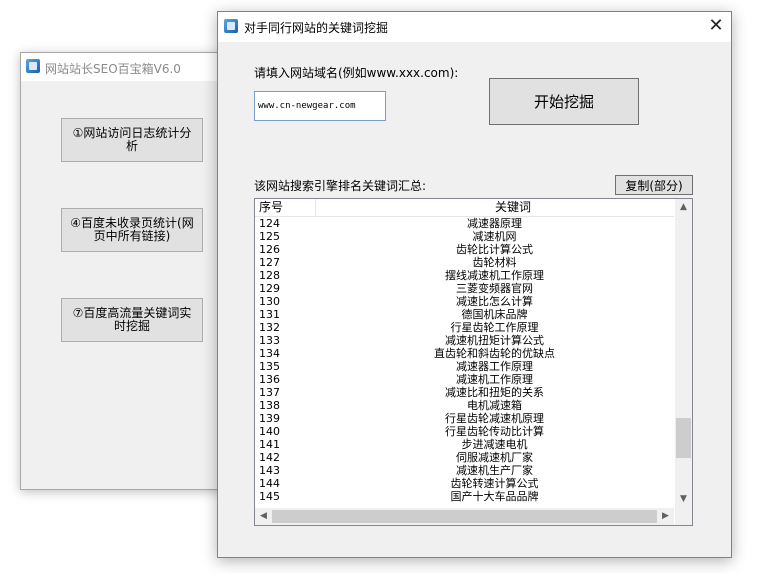 The image size is (781, 573). Describe the element at coordinates (494, 353) in the screenshot. I see `row-keyword: 直齿轮和斜齿轮的优缺点` at that location.